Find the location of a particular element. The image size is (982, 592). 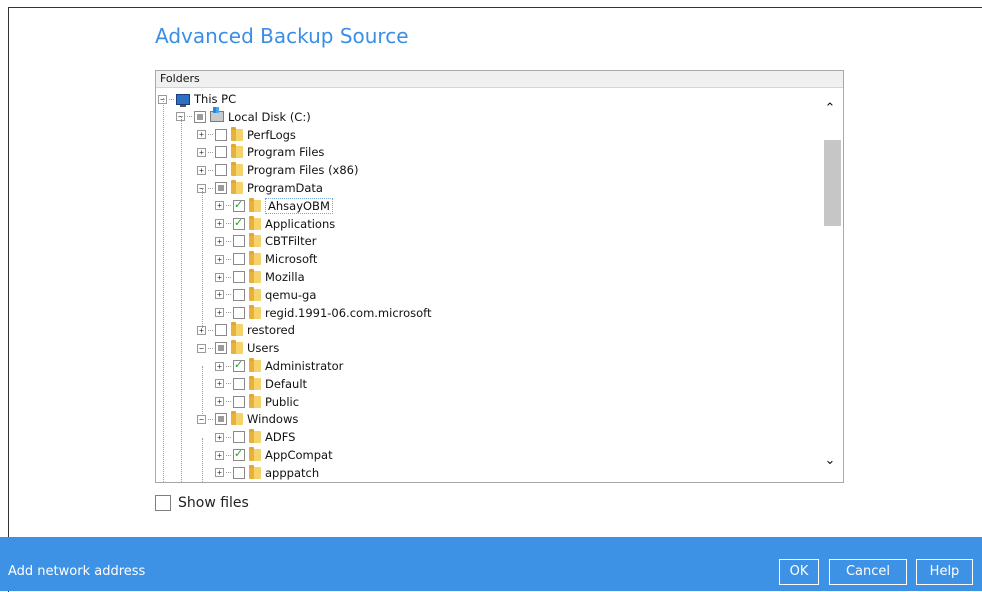

add-network-address-link: Add network address is located at coordinates (76, 571).